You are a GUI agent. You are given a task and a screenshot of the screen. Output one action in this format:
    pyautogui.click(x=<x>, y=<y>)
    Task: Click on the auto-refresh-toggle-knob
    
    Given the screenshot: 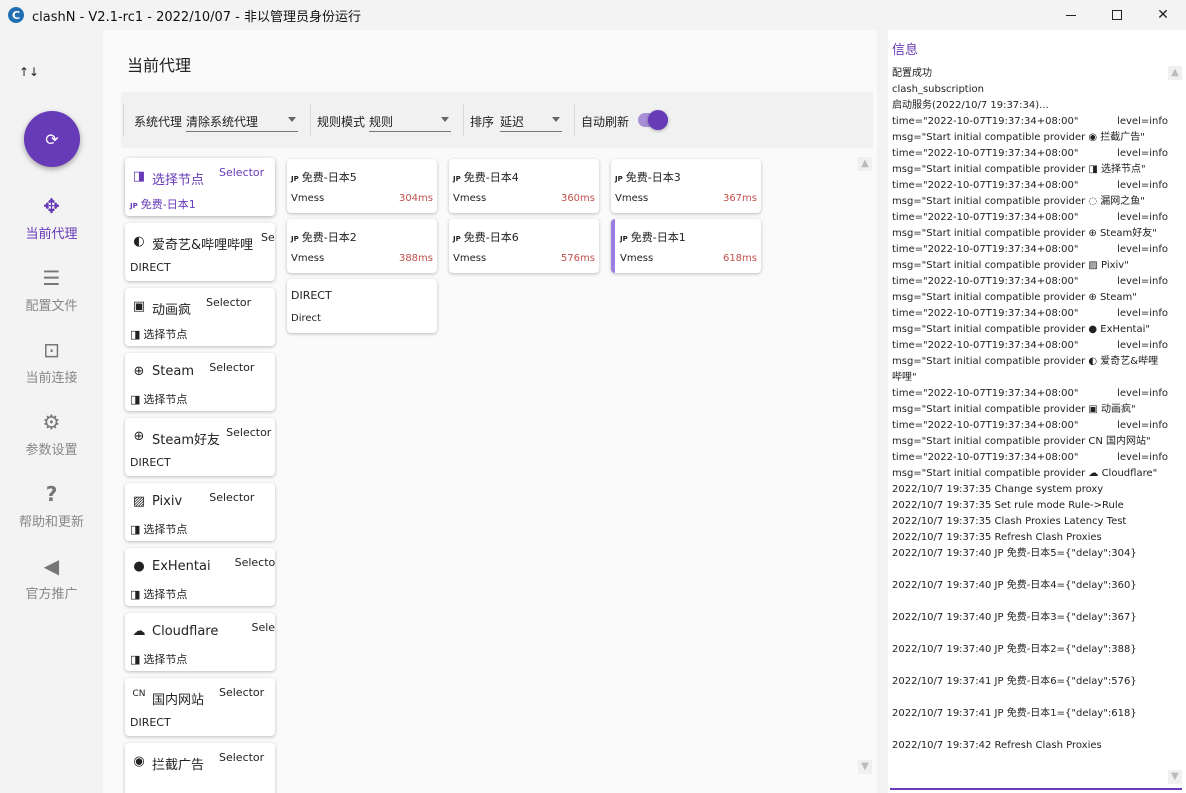 What is the action you would take?
    pyautogui.click(x=658, y=120)
    